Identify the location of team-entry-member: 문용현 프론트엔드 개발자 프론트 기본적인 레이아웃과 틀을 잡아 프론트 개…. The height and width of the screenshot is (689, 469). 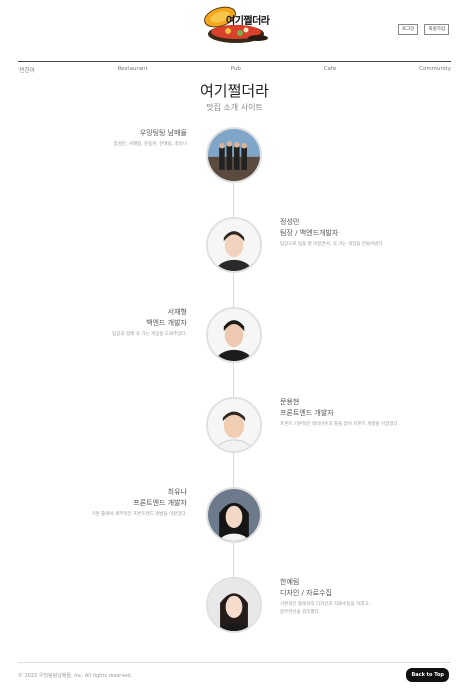
(339, 413).